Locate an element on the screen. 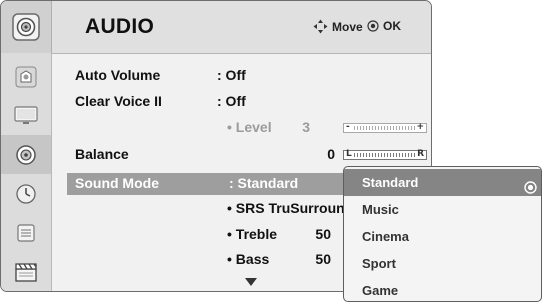 The image size is (542, 308). level-track is located at coordinates (385, 128).